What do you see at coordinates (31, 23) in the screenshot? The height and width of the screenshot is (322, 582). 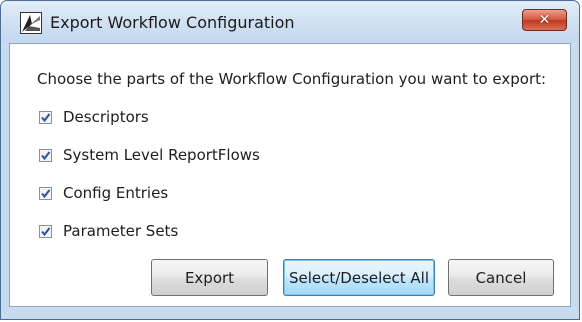 I see `workflow-app-icon` at bounding box center [31, 23].